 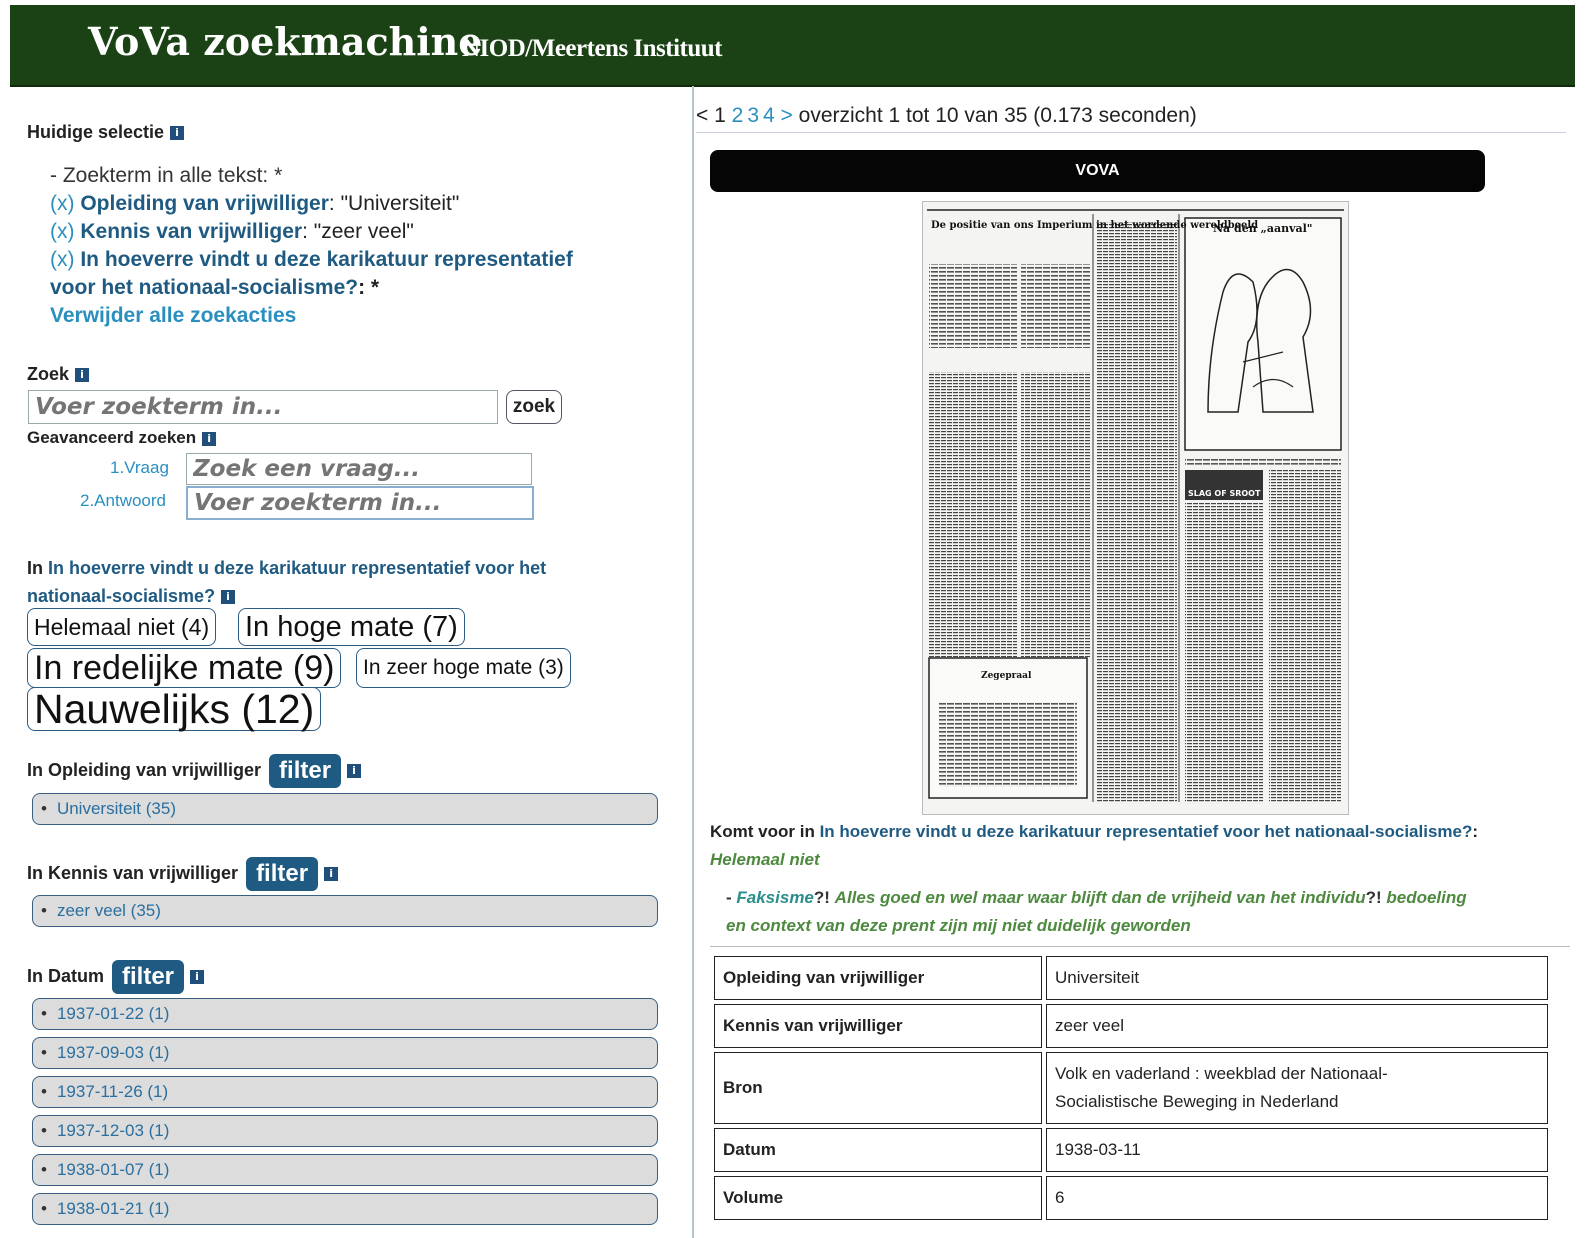 I want to click on comment-punct: ?!, so click(x=824, y=897).